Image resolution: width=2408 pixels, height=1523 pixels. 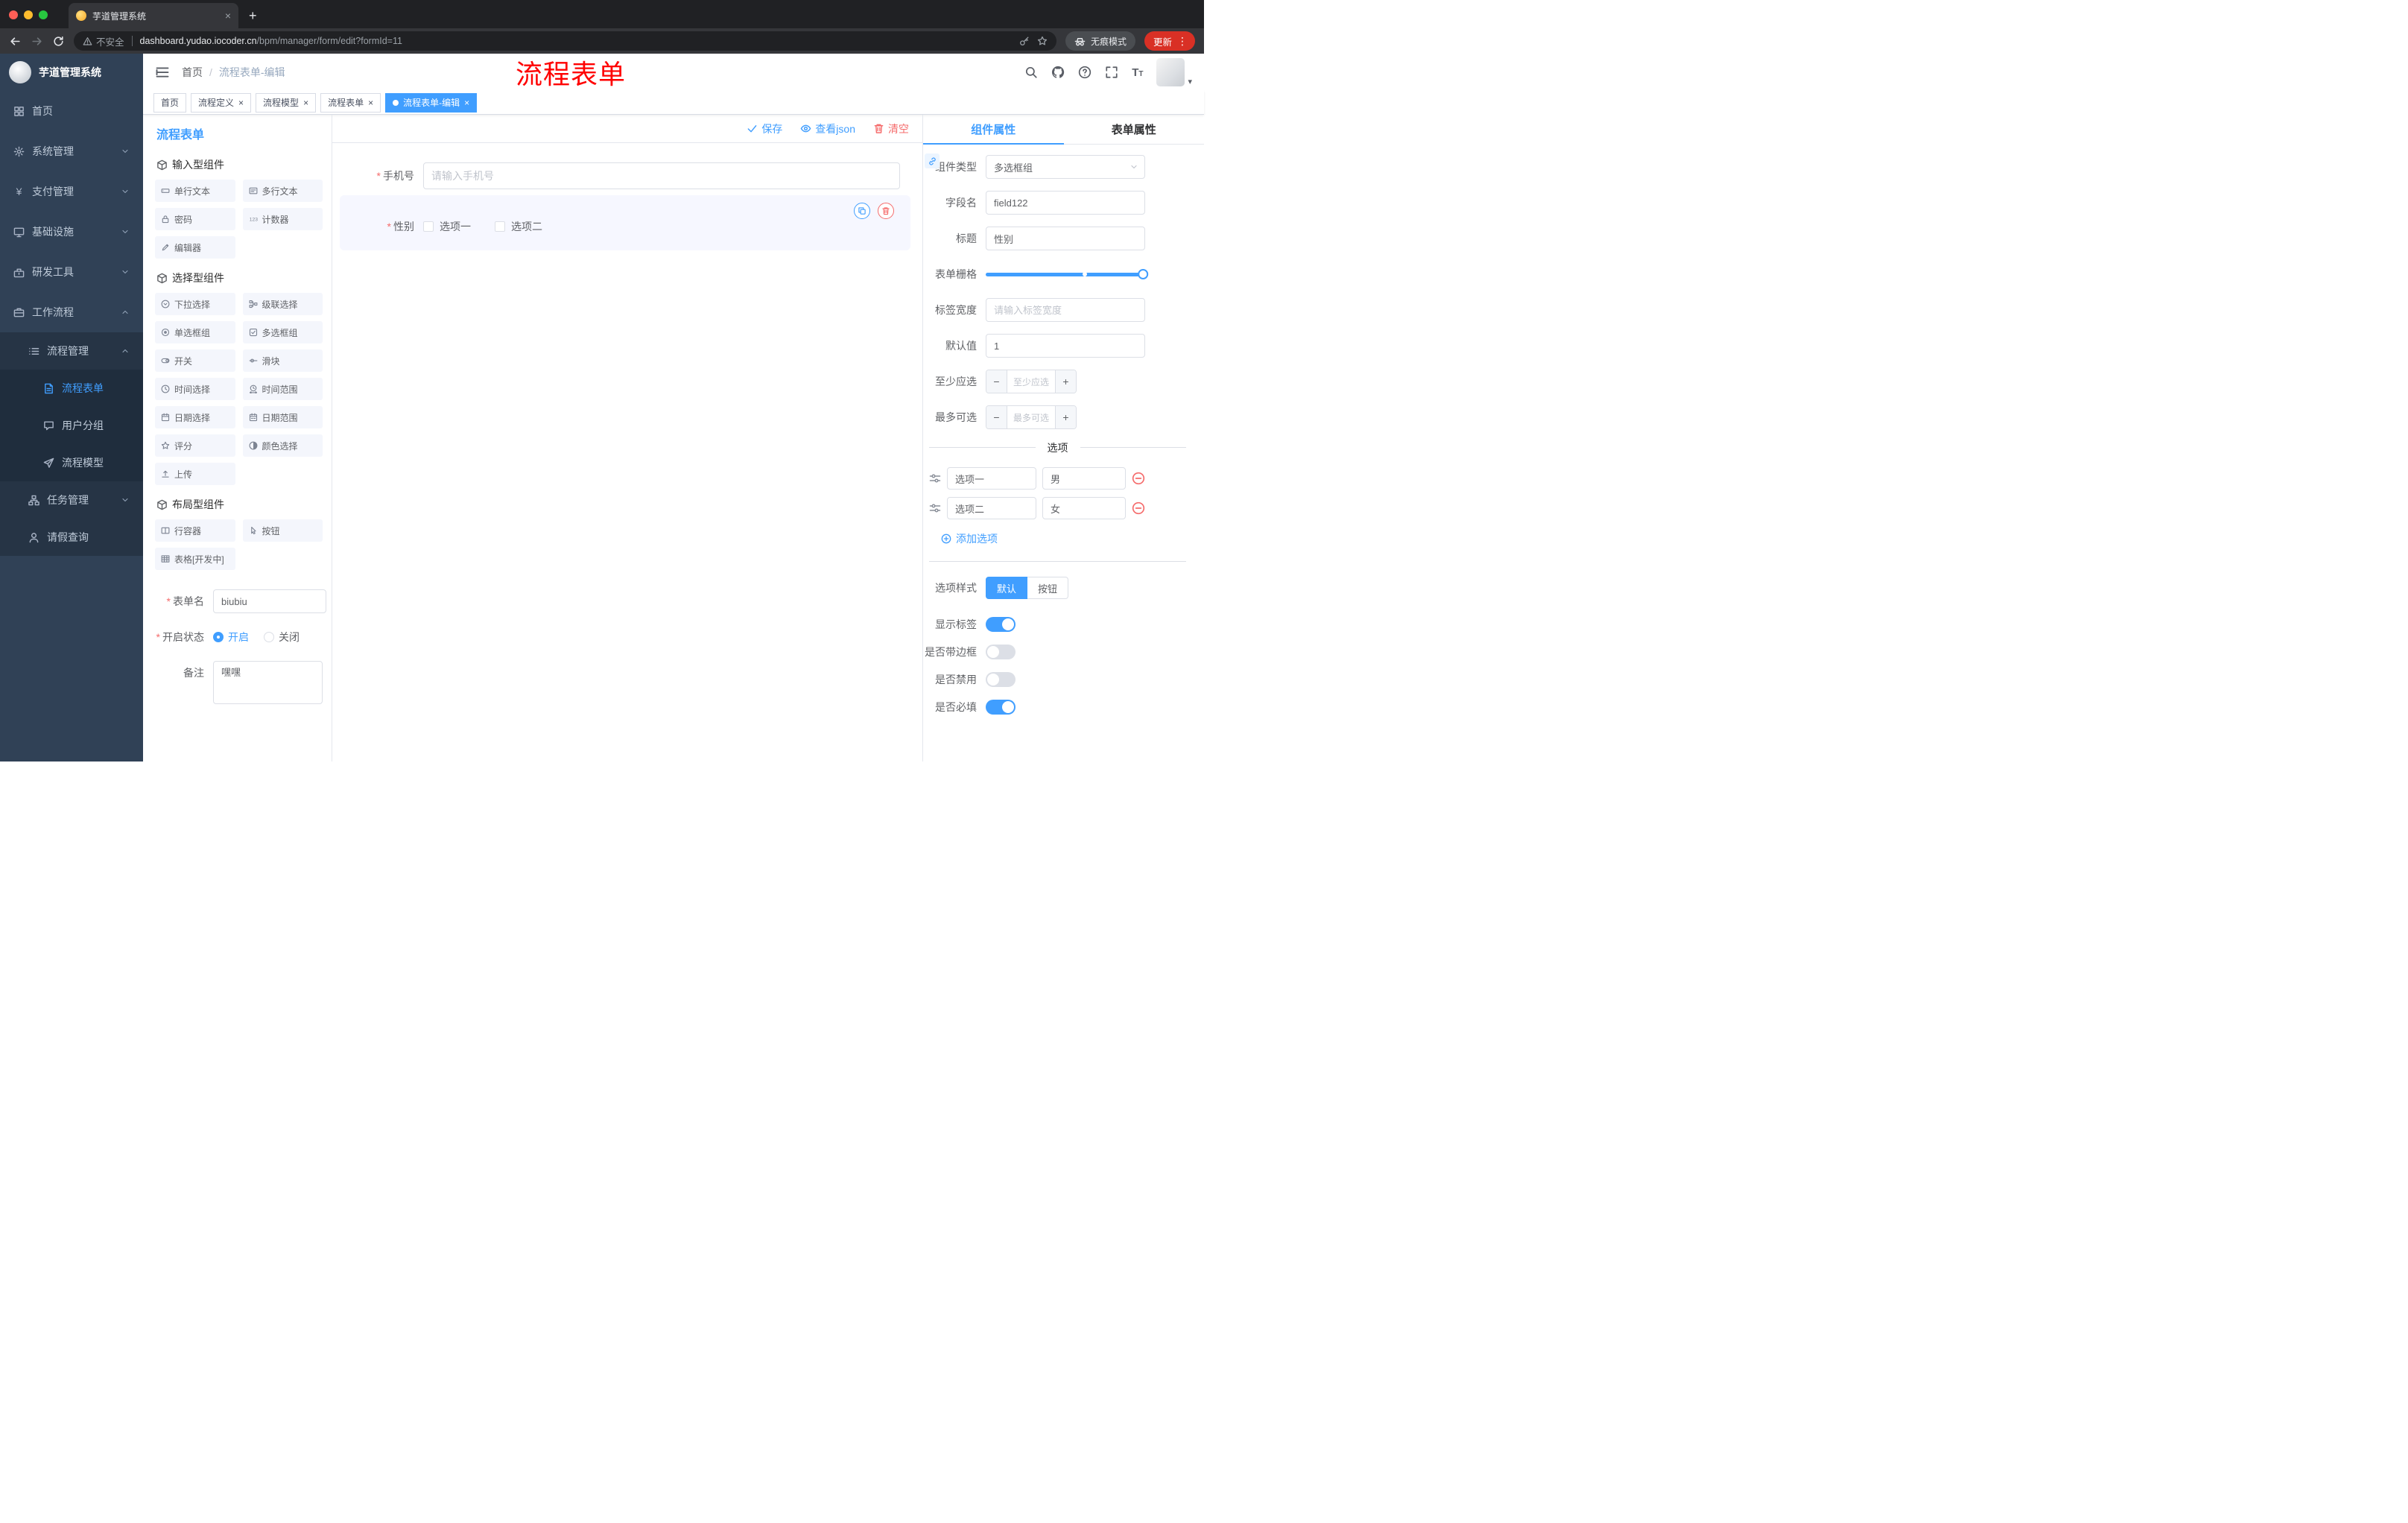 What do you see at coordinates (228, 16) in the screenshot?
I see `tab-close-icon: ×` at bounding box center [228, 16].